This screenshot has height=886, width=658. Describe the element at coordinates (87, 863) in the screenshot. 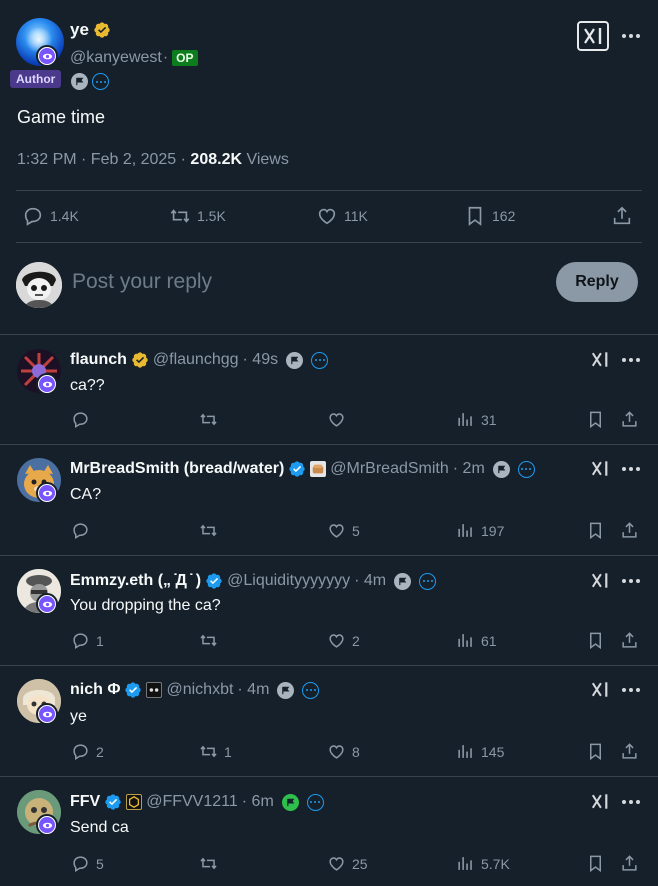

I see `reply-action: 5` at that location.